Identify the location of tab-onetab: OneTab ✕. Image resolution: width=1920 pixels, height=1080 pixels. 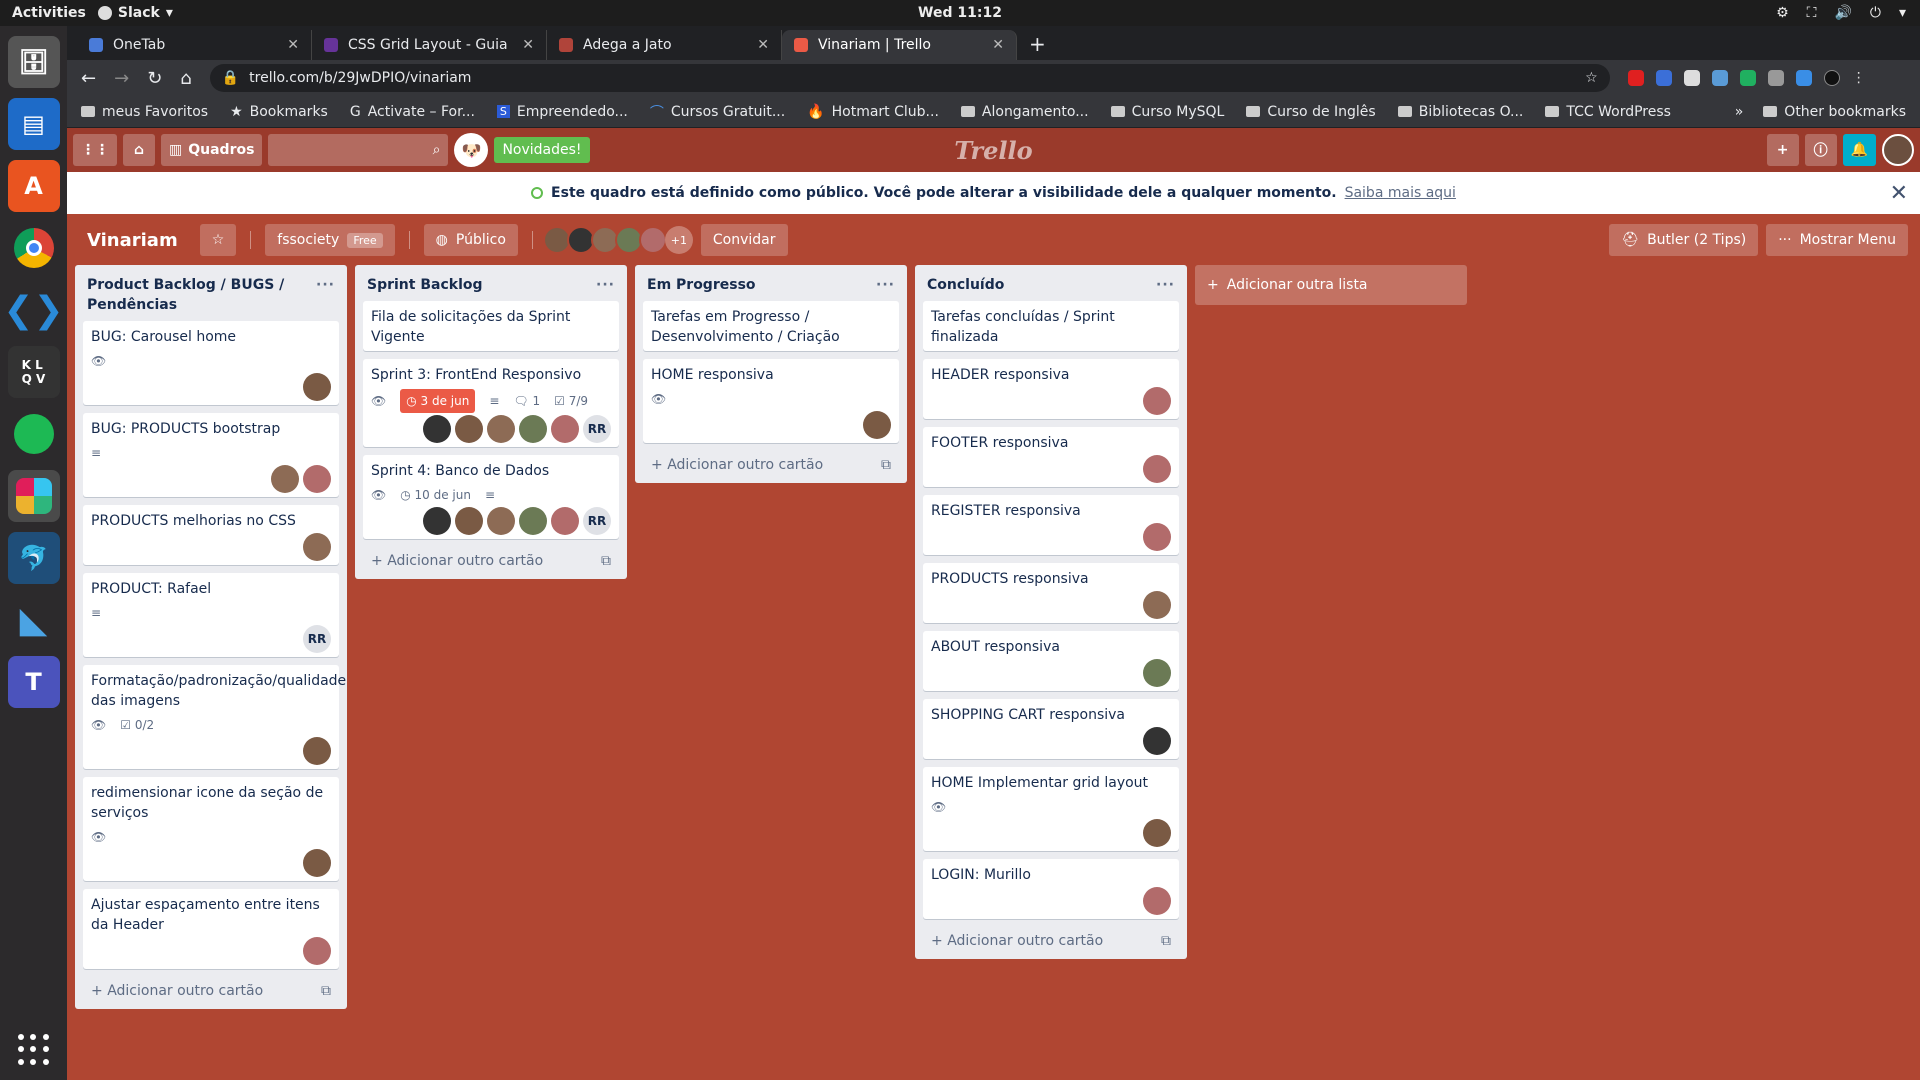
(194, 45).